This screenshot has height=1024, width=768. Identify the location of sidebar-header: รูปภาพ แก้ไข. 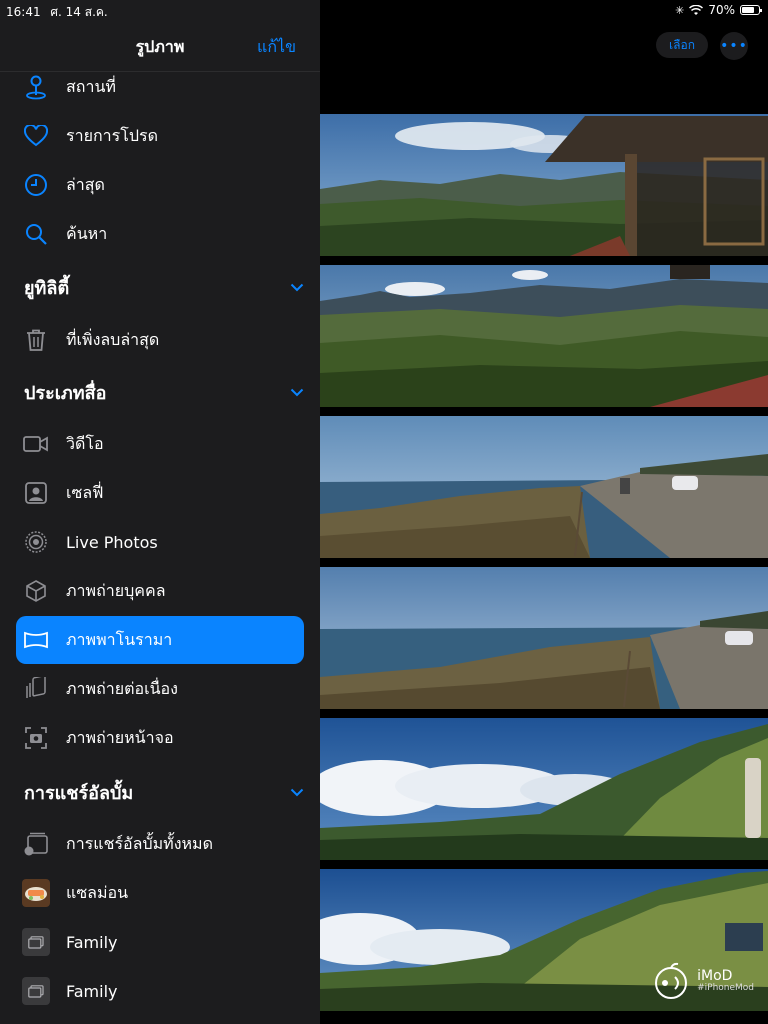
(160, 46).